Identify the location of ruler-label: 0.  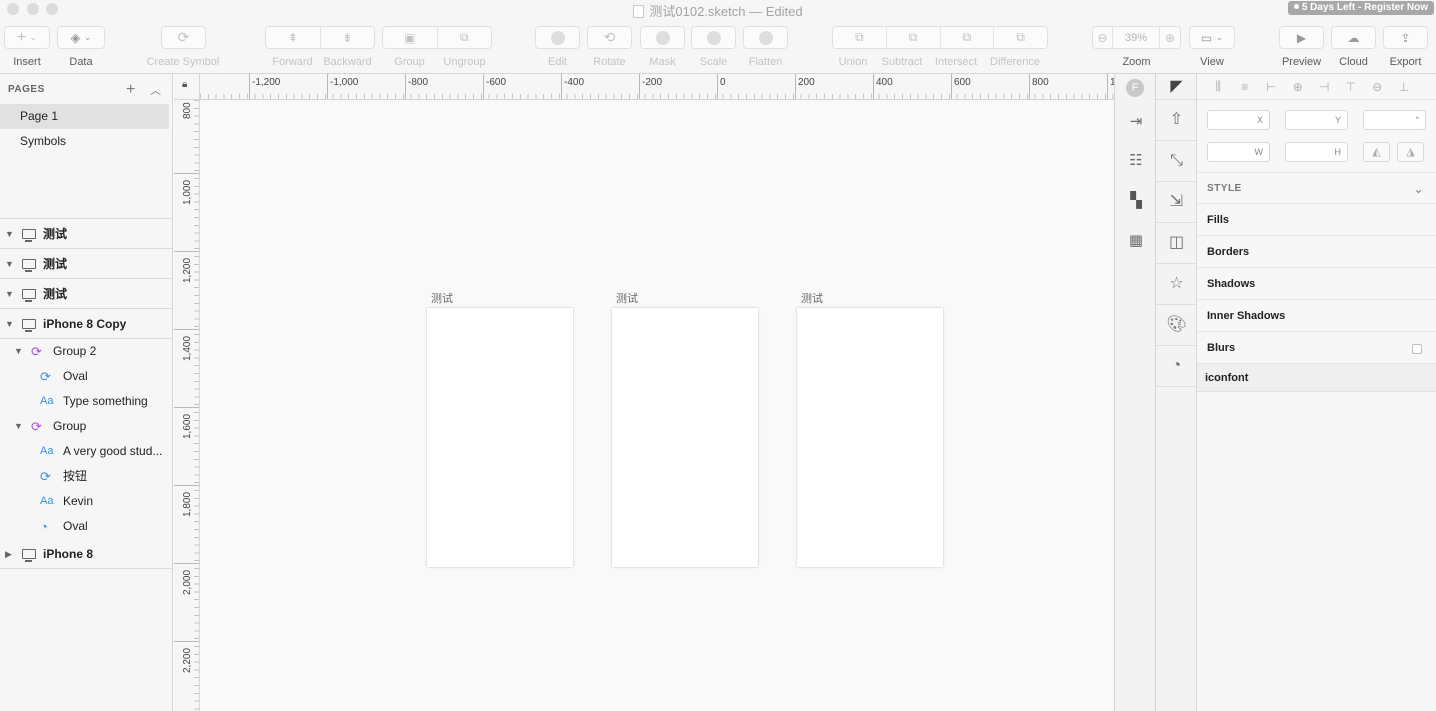
(723, 82).